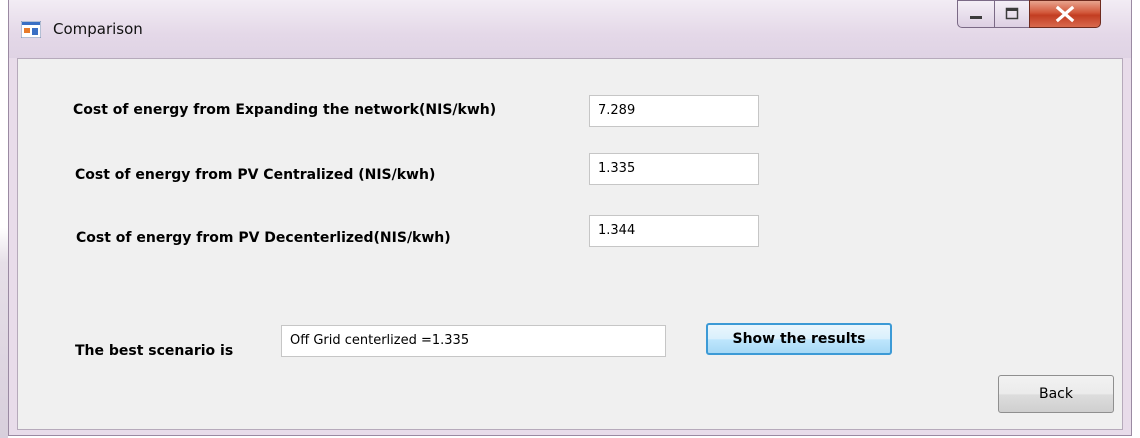  What do you see at coordinates (799, 339) in the screenshot?
I see `show-results-button: Show the results` at bounding box center [799, 339].